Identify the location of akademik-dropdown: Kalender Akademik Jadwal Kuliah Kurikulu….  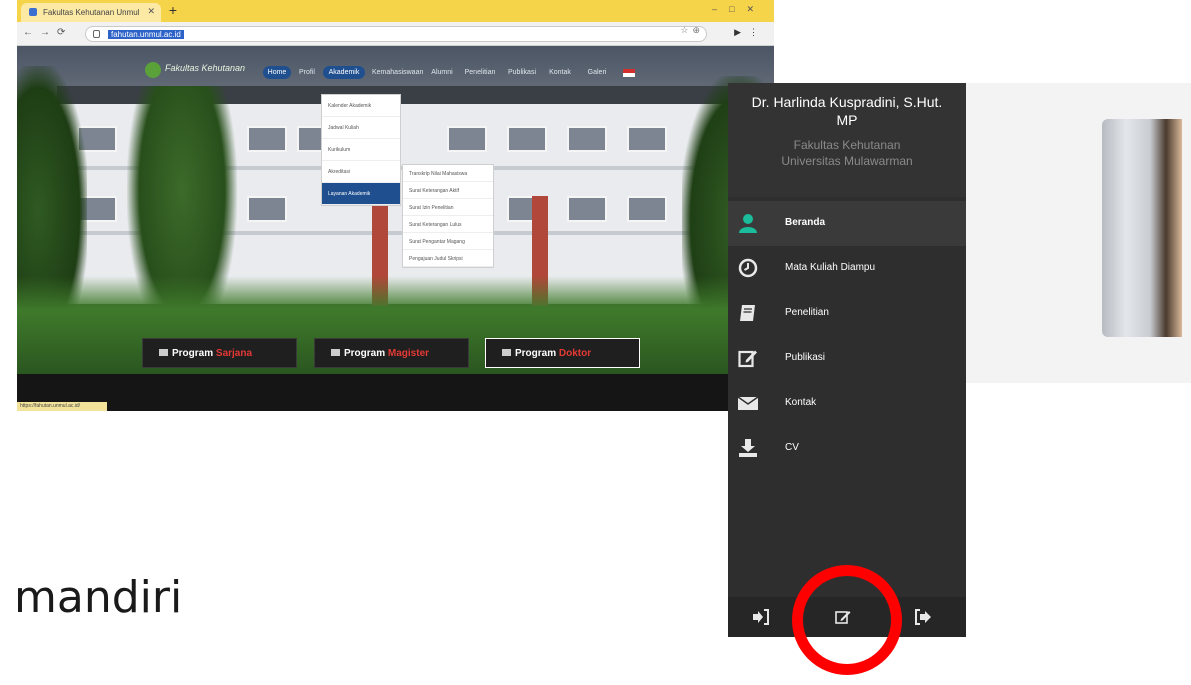
(361, 150).